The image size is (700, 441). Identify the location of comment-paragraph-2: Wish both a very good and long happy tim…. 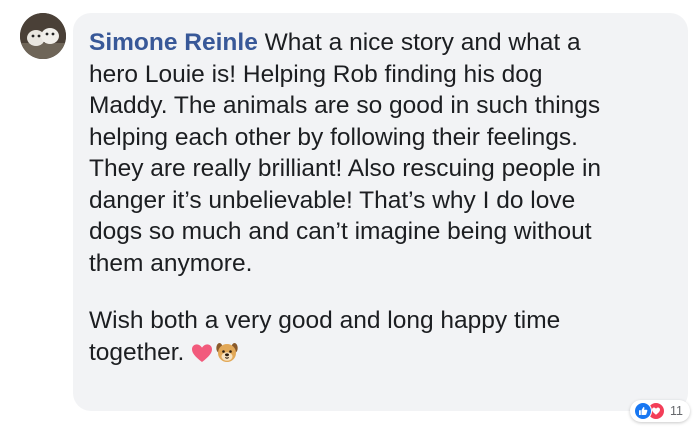
(378, 338).